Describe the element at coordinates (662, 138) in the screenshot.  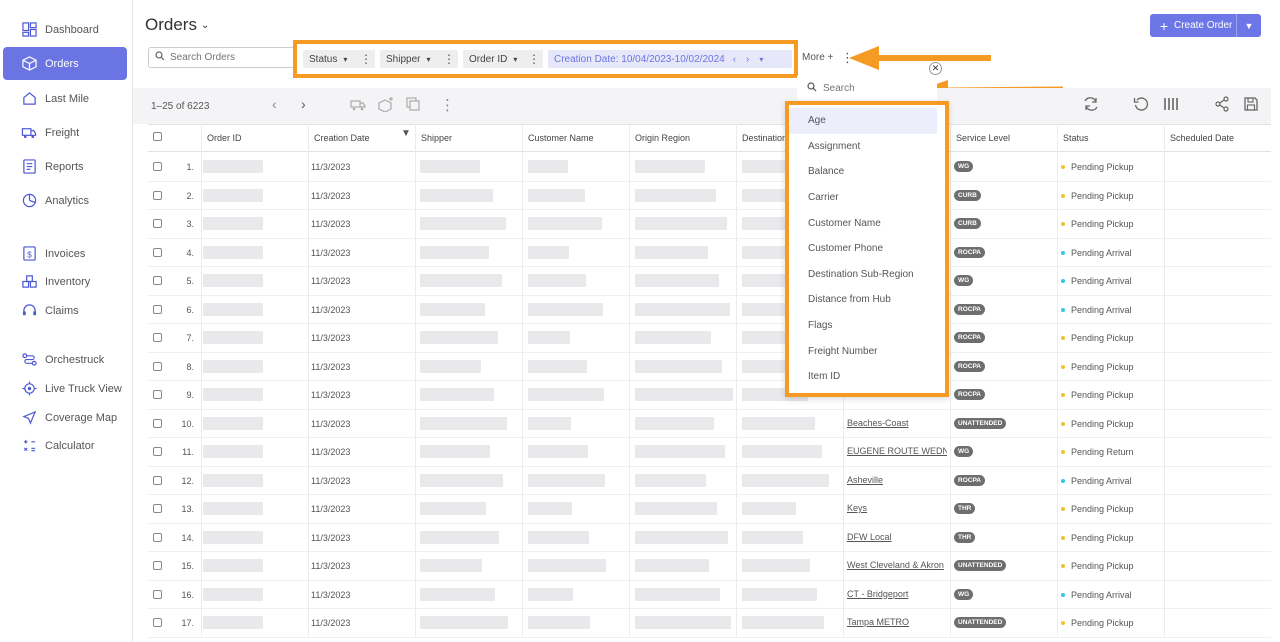
I see `column-header-origin-region: Origin Region` at that location.